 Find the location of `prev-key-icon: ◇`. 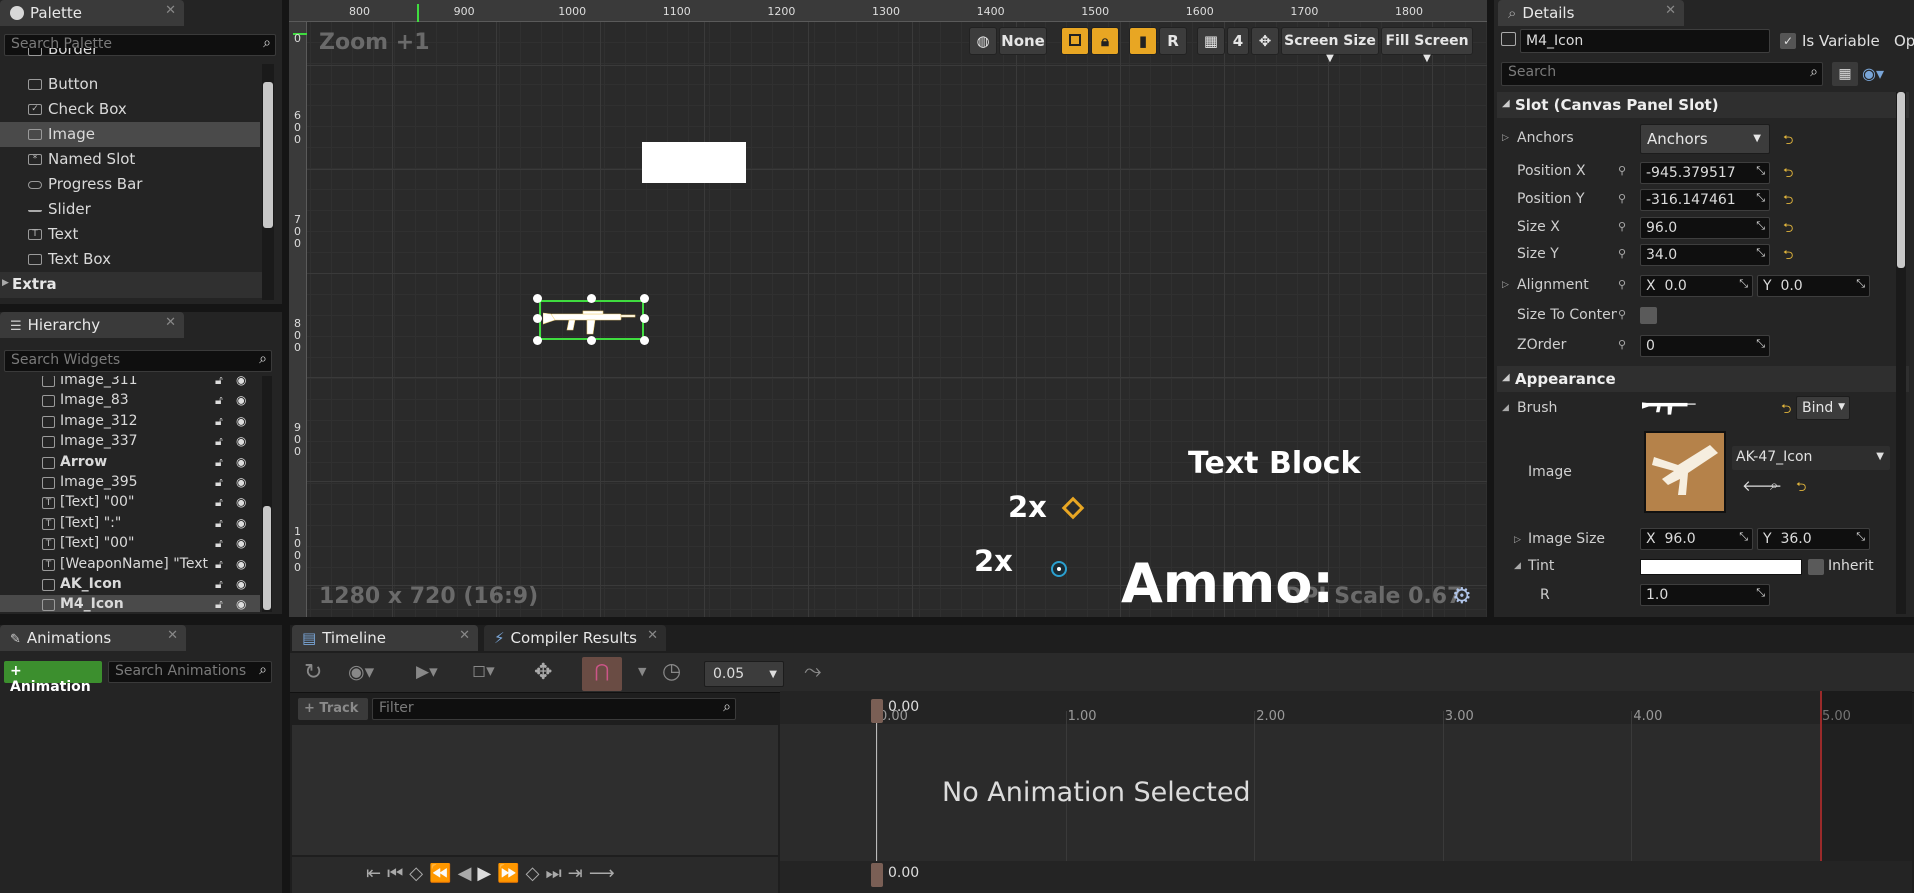

prev-key-icon: ◇ is located at coordinates (419, 873).